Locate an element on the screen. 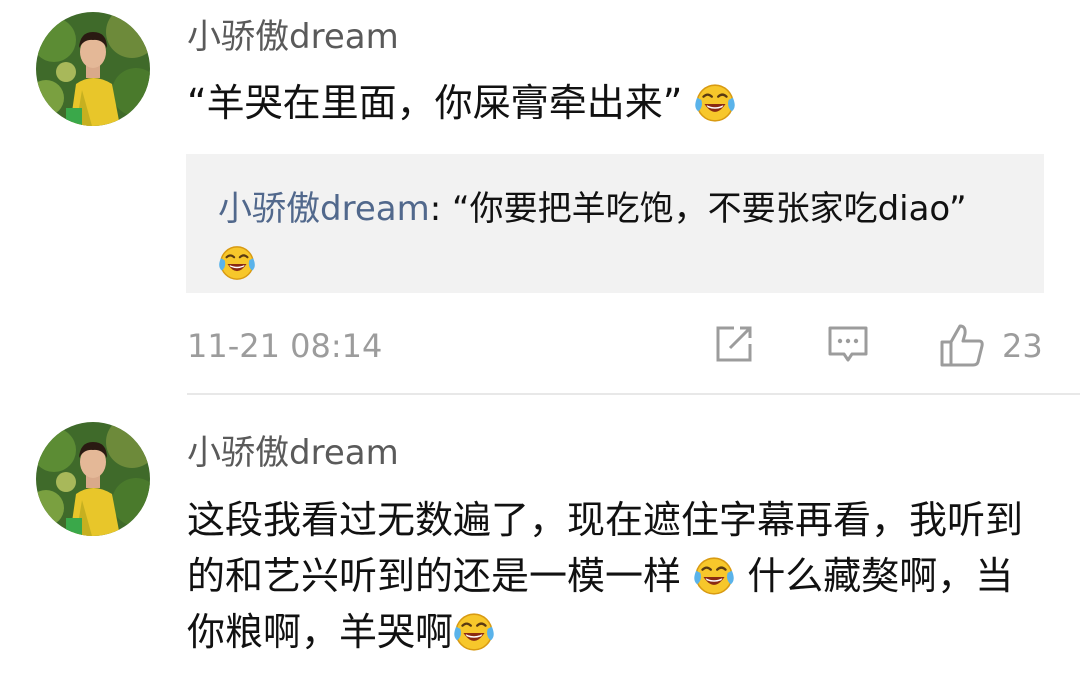  reply-content: “你要把羊吃饱，不要张家吃diao” is located at coordinates (709, 209).